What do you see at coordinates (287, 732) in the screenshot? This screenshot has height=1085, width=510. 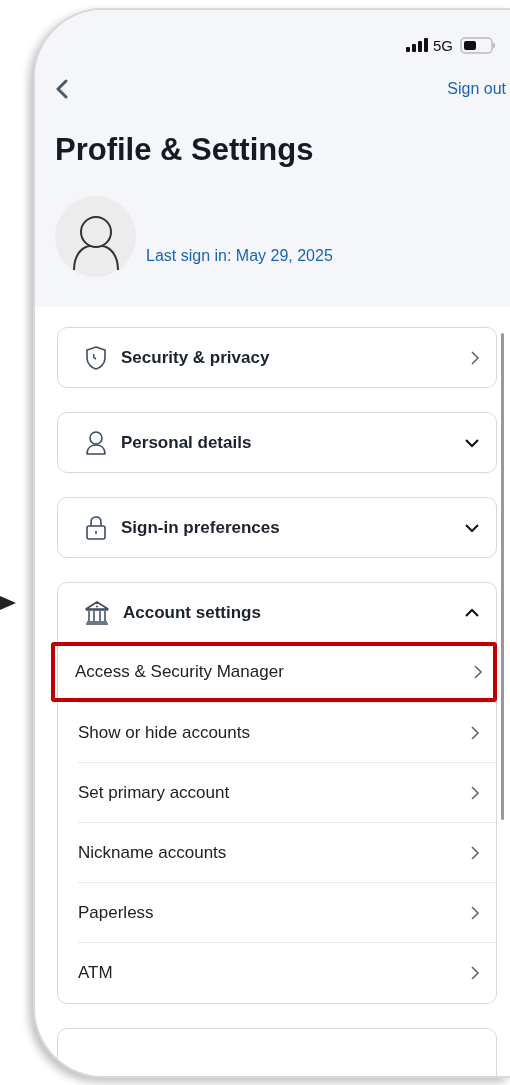 I see `menu-row: Show or hide accounts` at bounding box center [287, 732].